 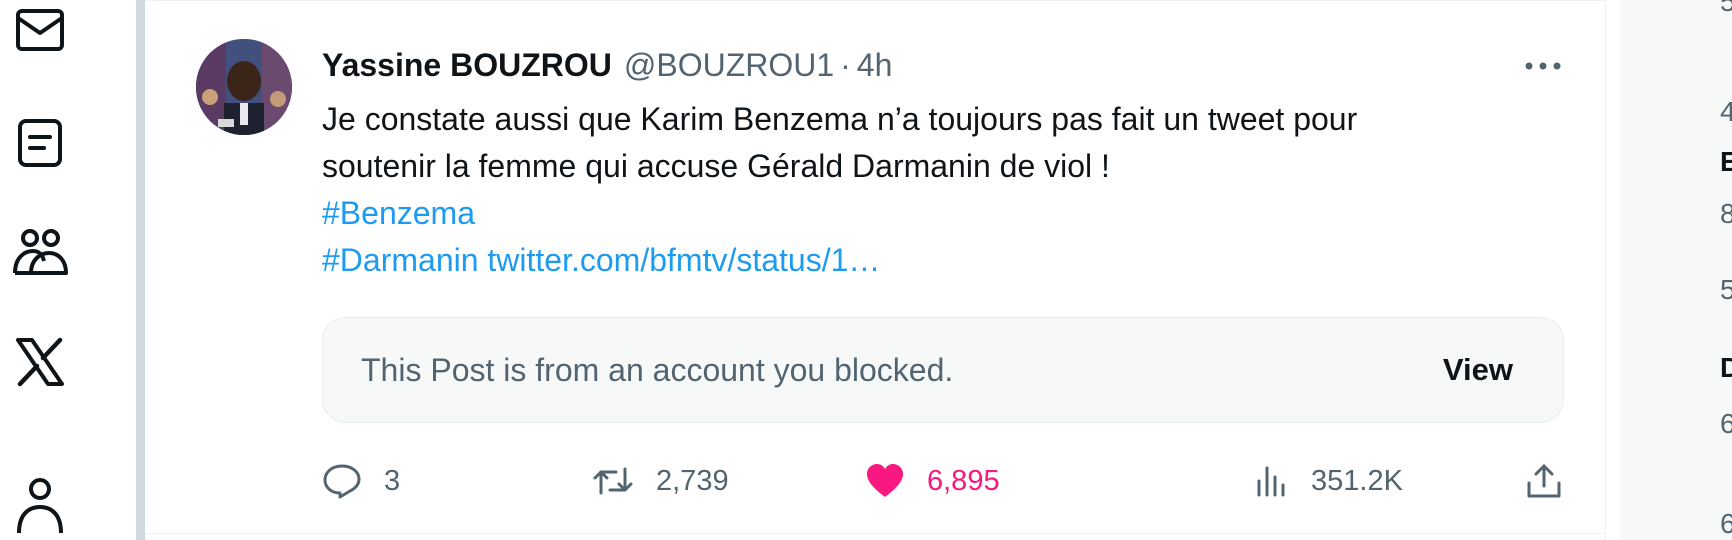 What do you see at coordinates (392, 480) in the screenshot?
I see `reply-count: 3` at bounding box center [392, 480].